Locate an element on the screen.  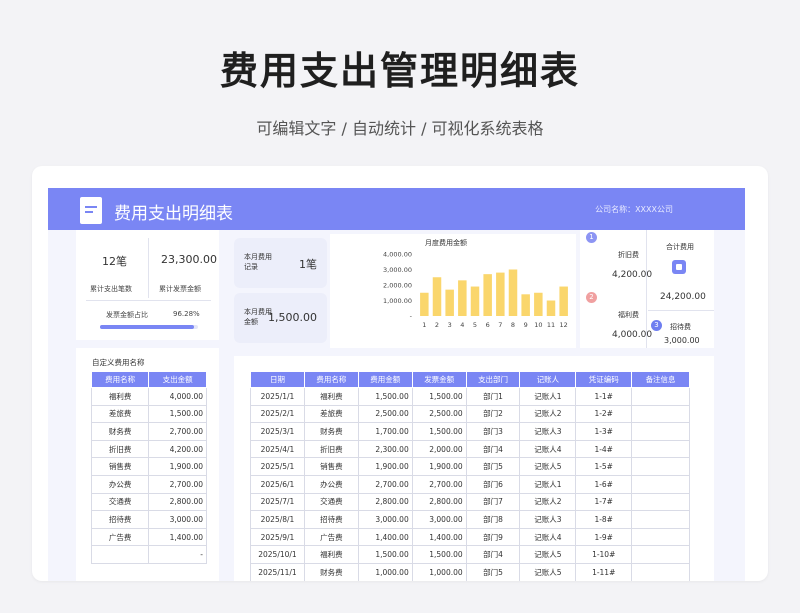
expense-amount-cell: 2,300.00 is located at coordinates (385, 449).